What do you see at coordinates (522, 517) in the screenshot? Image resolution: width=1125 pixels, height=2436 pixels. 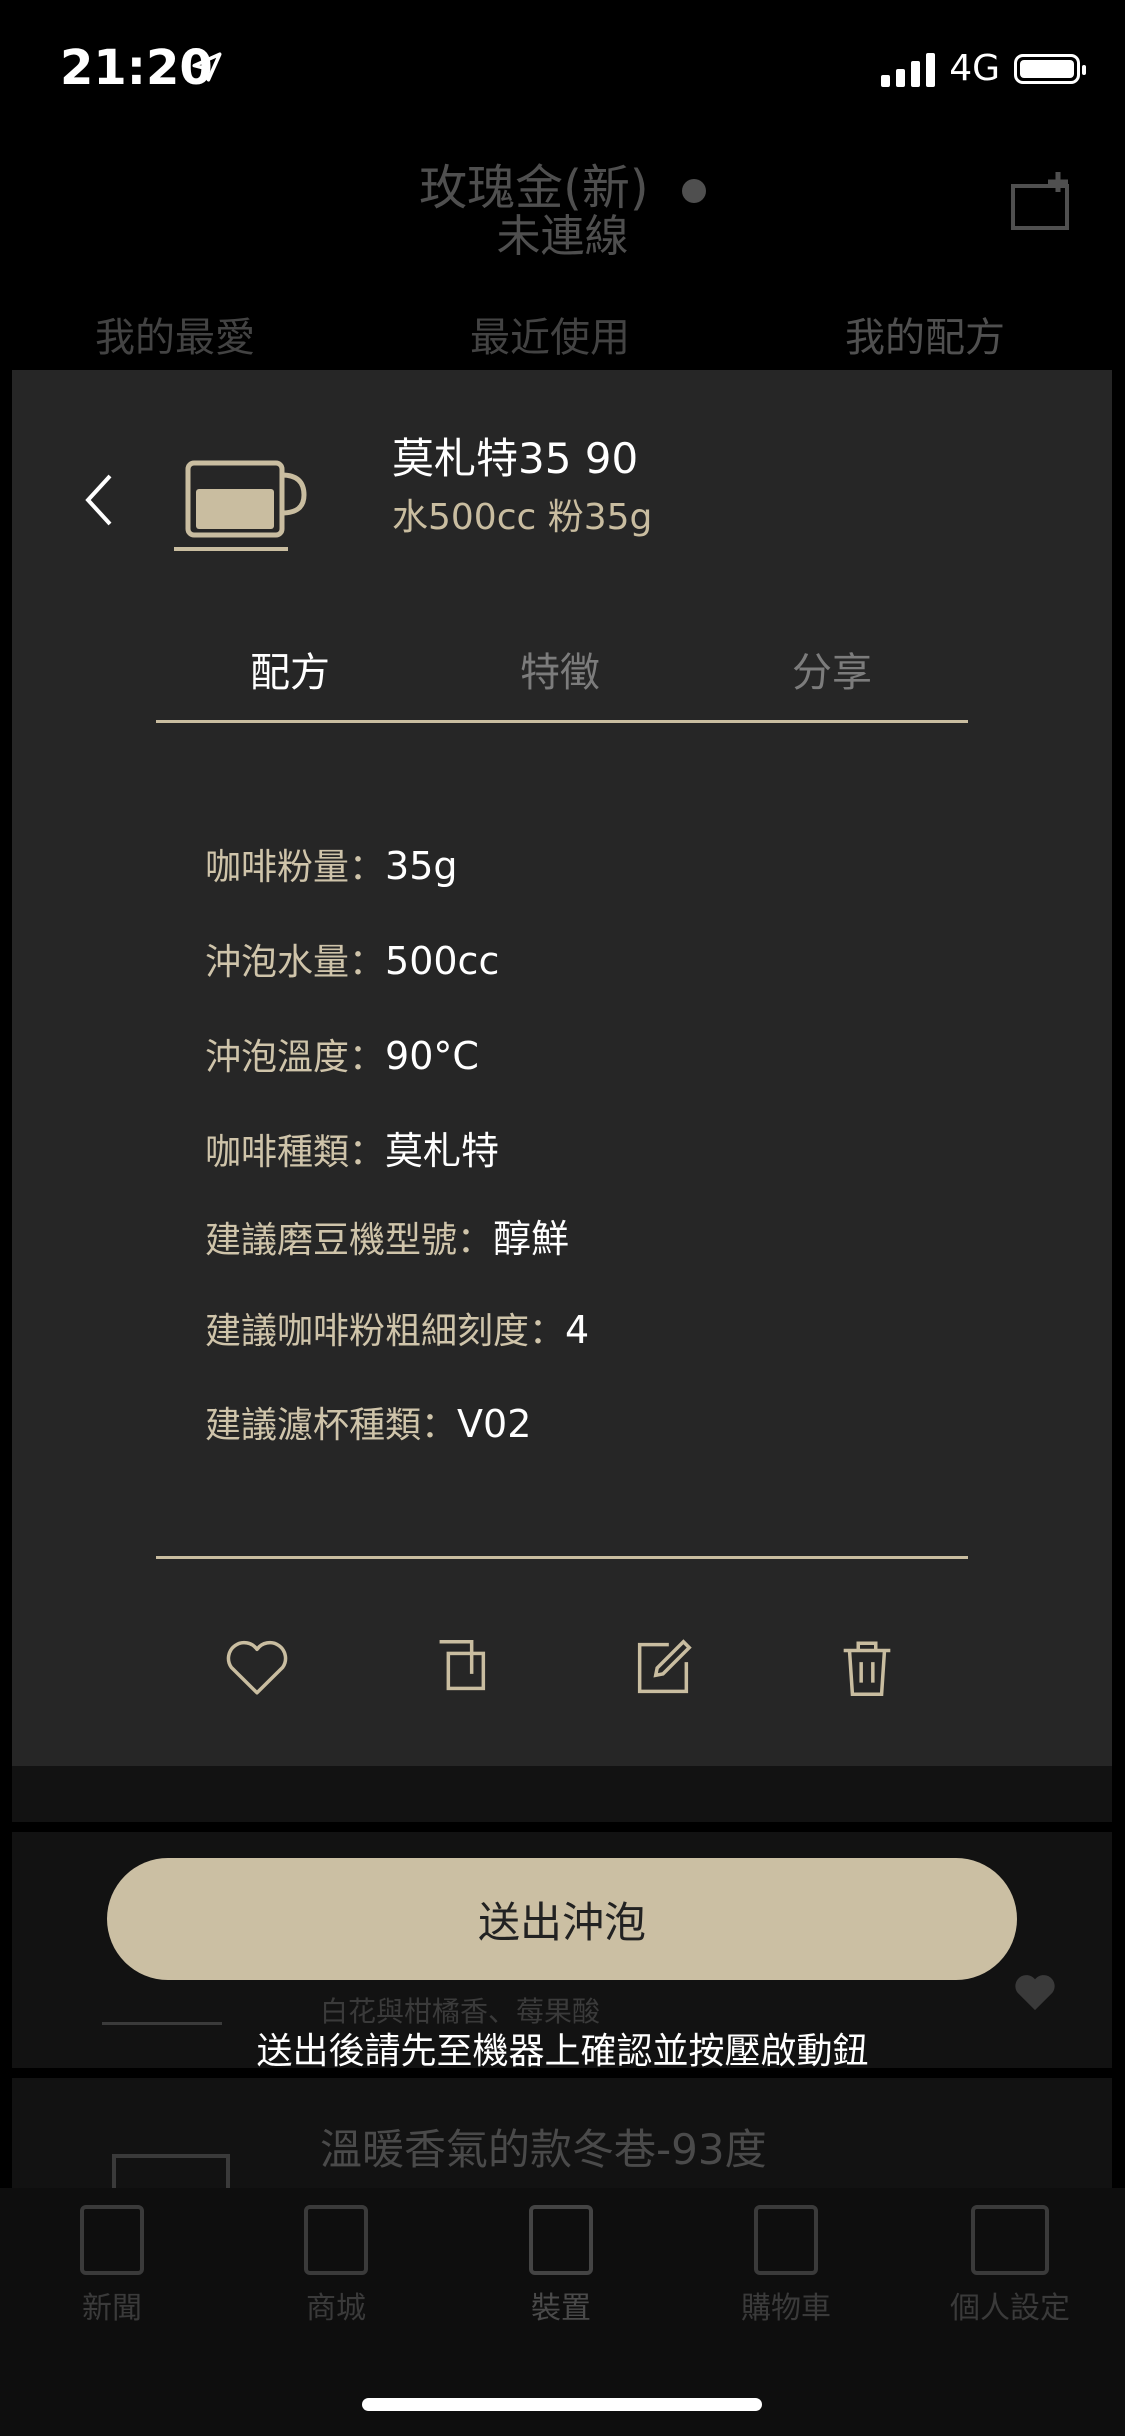 I see `recipe-summary: 水500cc 粉35g` at bounding box center [522, 517].